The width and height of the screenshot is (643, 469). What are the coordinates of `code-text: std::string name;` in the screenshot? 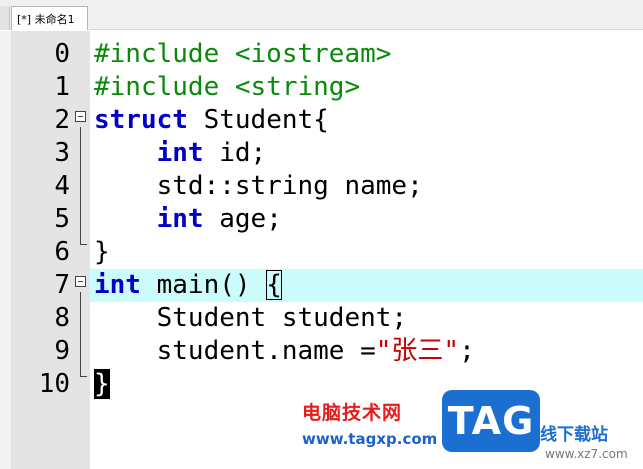 It's located at (258, 186).